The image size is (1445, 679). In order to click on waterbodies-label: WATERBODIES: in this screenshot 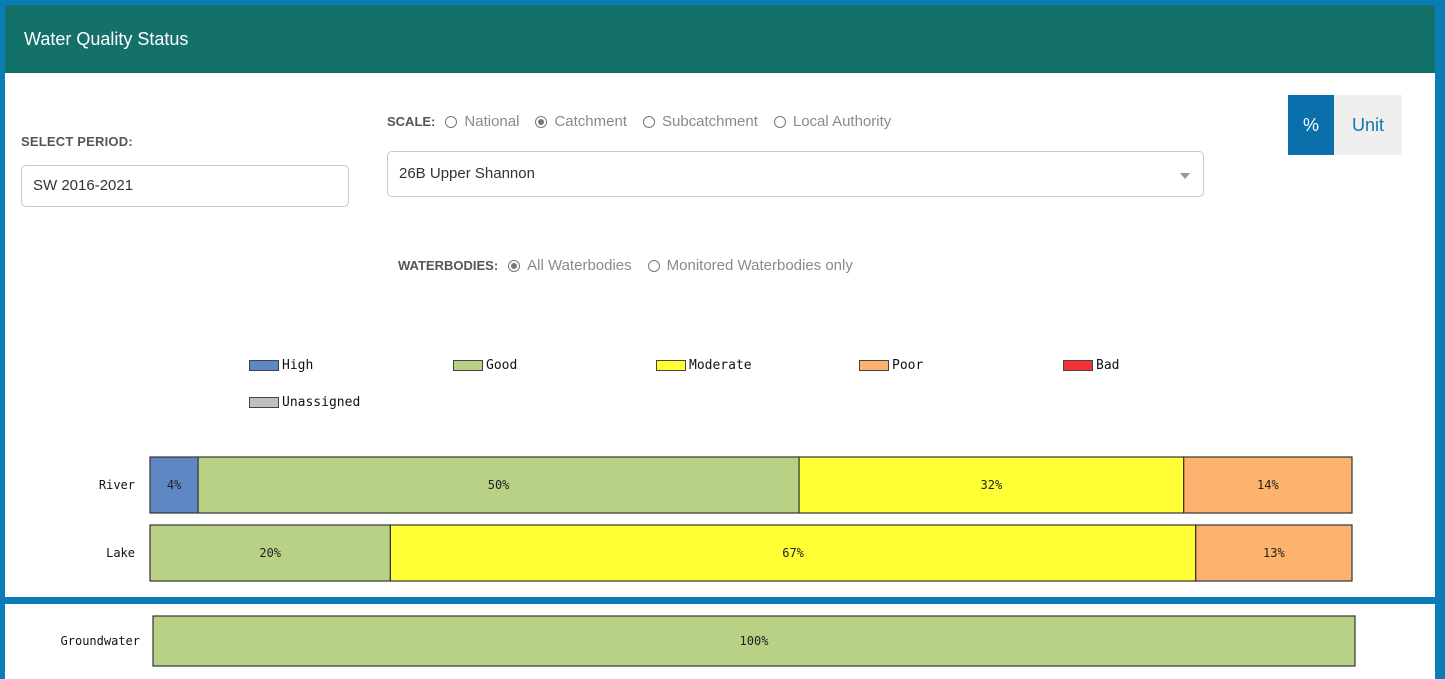, I will do `click(448, 265)`.